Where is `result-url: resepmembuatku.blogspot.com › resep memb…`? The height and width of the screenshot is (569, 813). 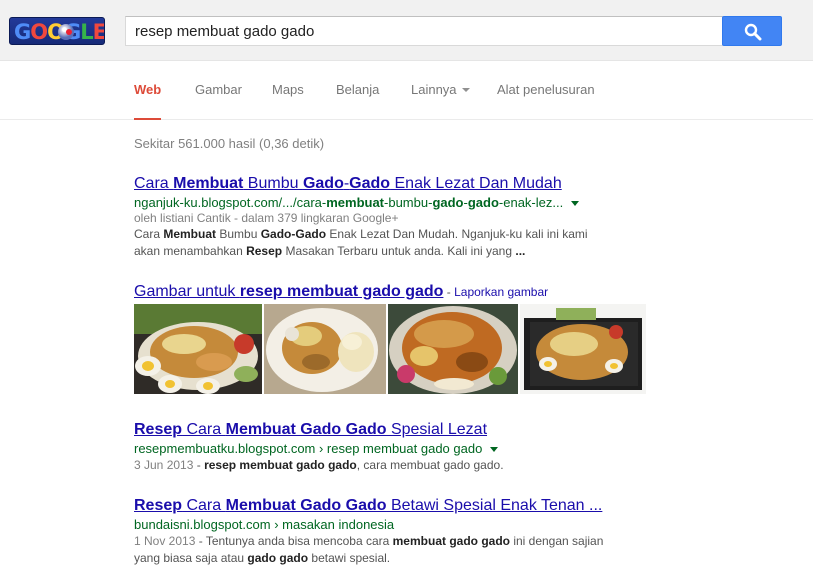 result-url: resepmembuatku.blogspot.com › resep memb… is located at coordinates (394, 448).